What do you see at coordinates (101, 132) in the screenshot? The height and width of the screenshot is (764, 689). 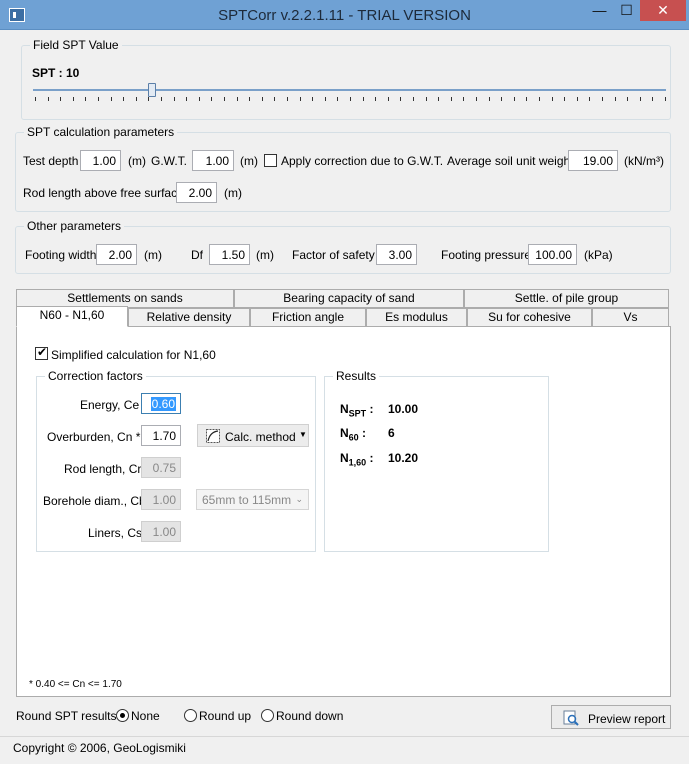 I see `spt-params-group-title: SPT calculation parameters` at bounding box center [101, 132].